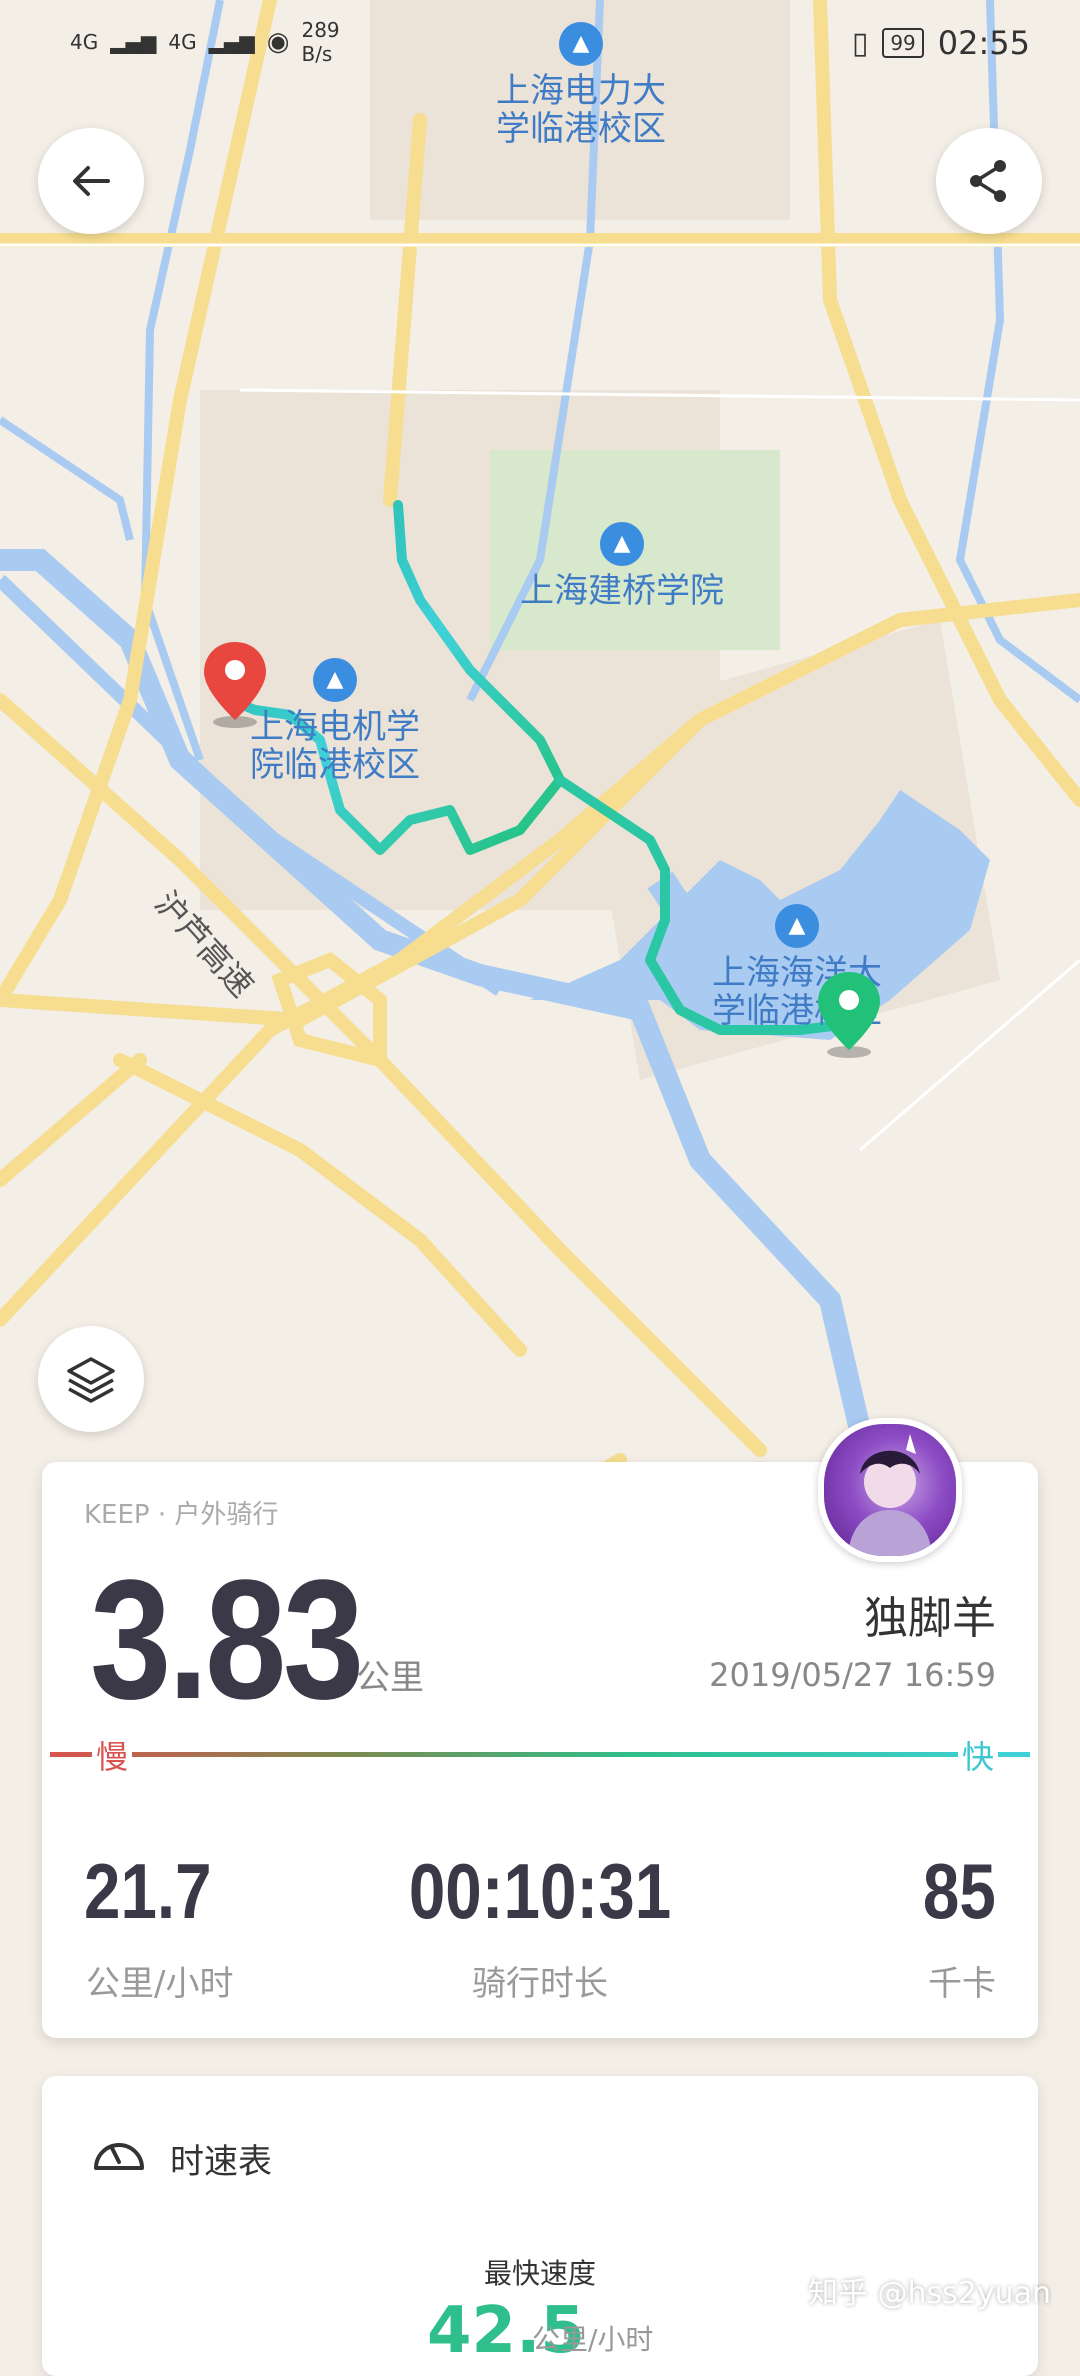  I want to click on slow-label: 慢, so click(112, 1755).